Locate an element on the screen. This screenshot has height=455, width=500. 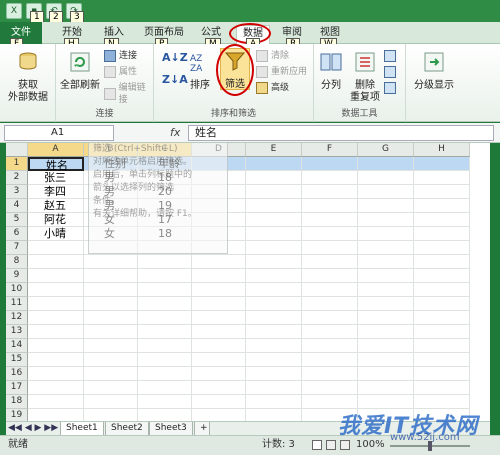
column-header: G is located at coordinates (386, 150).